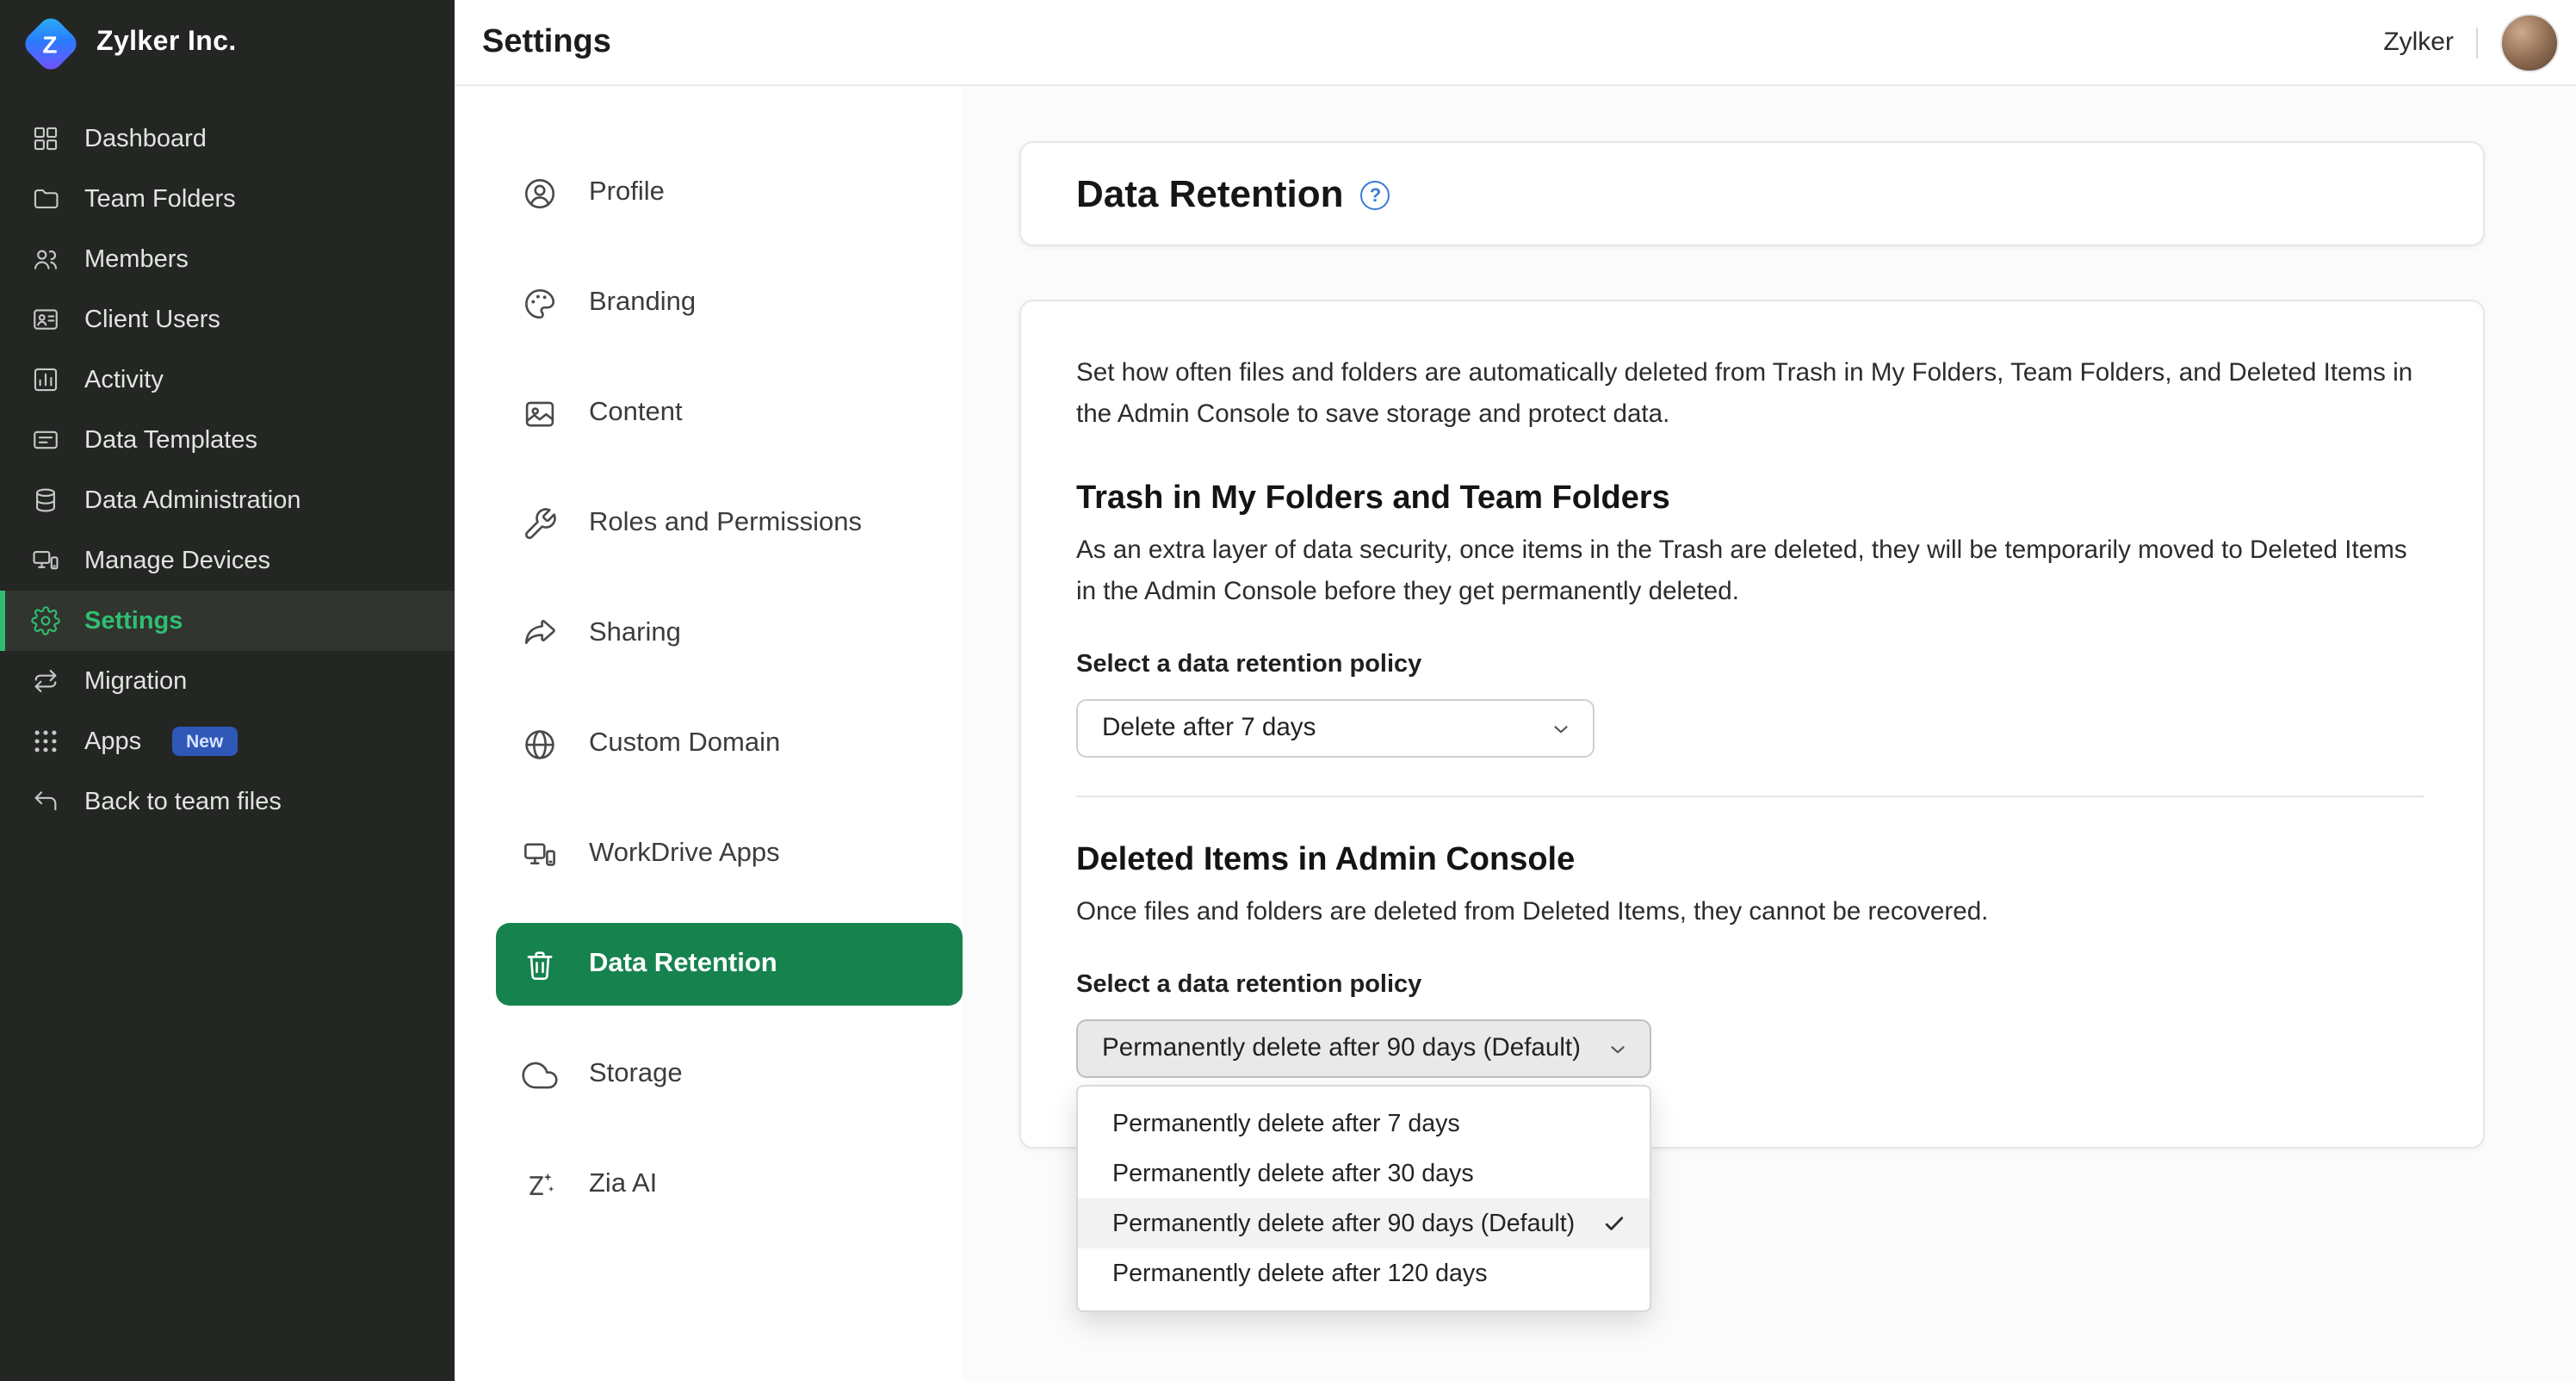  Describe the element at coordinates (1515, 43) in the screenshot. I see `topbar: Settings Zylker` at that location.